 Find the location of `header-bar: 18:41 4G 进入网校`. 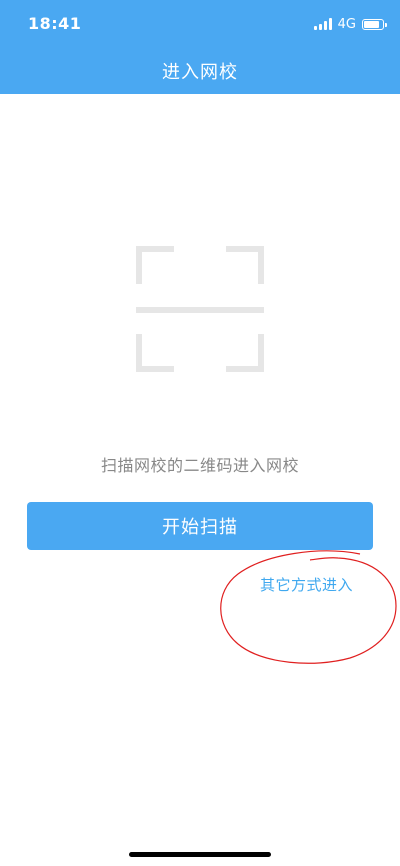

header-bar: 18:41 4G 进入网校 is located at coordinates (200, 47).